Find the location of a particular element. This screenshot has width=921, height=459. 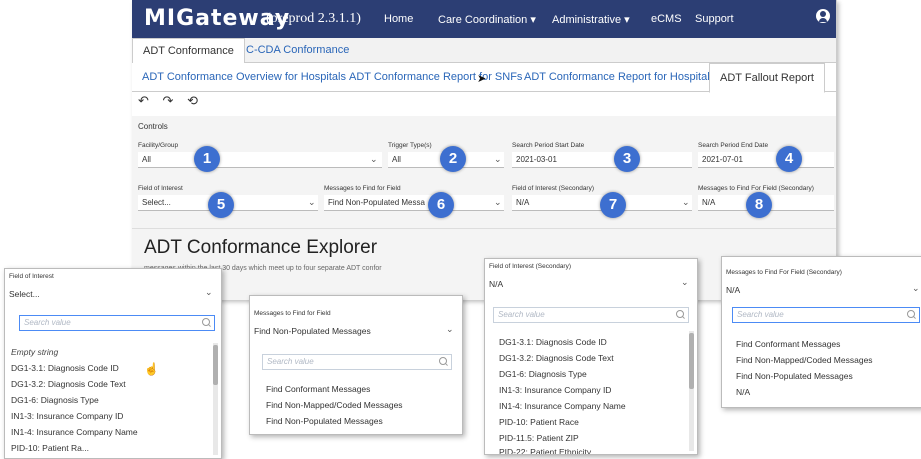

field-of-interest-label: Field of Interest is located at coordinates (160, 188).